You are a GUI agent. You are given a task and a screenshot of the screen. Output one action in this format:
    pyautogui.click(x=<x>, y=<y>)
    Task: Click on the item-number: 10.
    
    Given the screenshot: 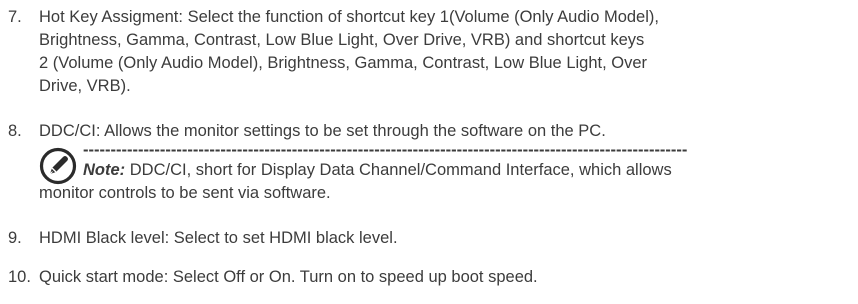 What is the action you would take?
    pyautogui.click(x=19, y=277)
    